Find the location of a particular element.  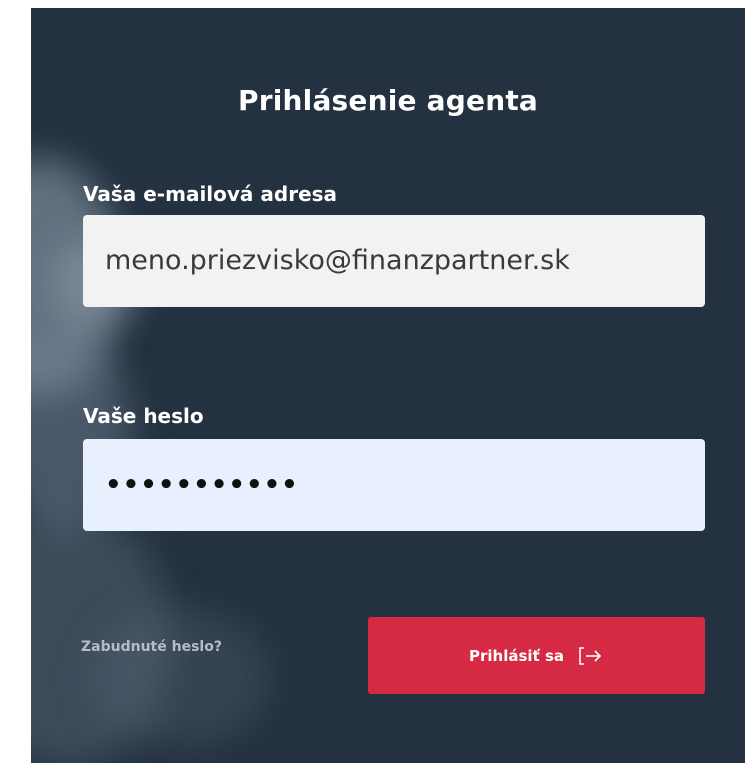

password-field: ••••••••••• is located at coordinates (394, 485).